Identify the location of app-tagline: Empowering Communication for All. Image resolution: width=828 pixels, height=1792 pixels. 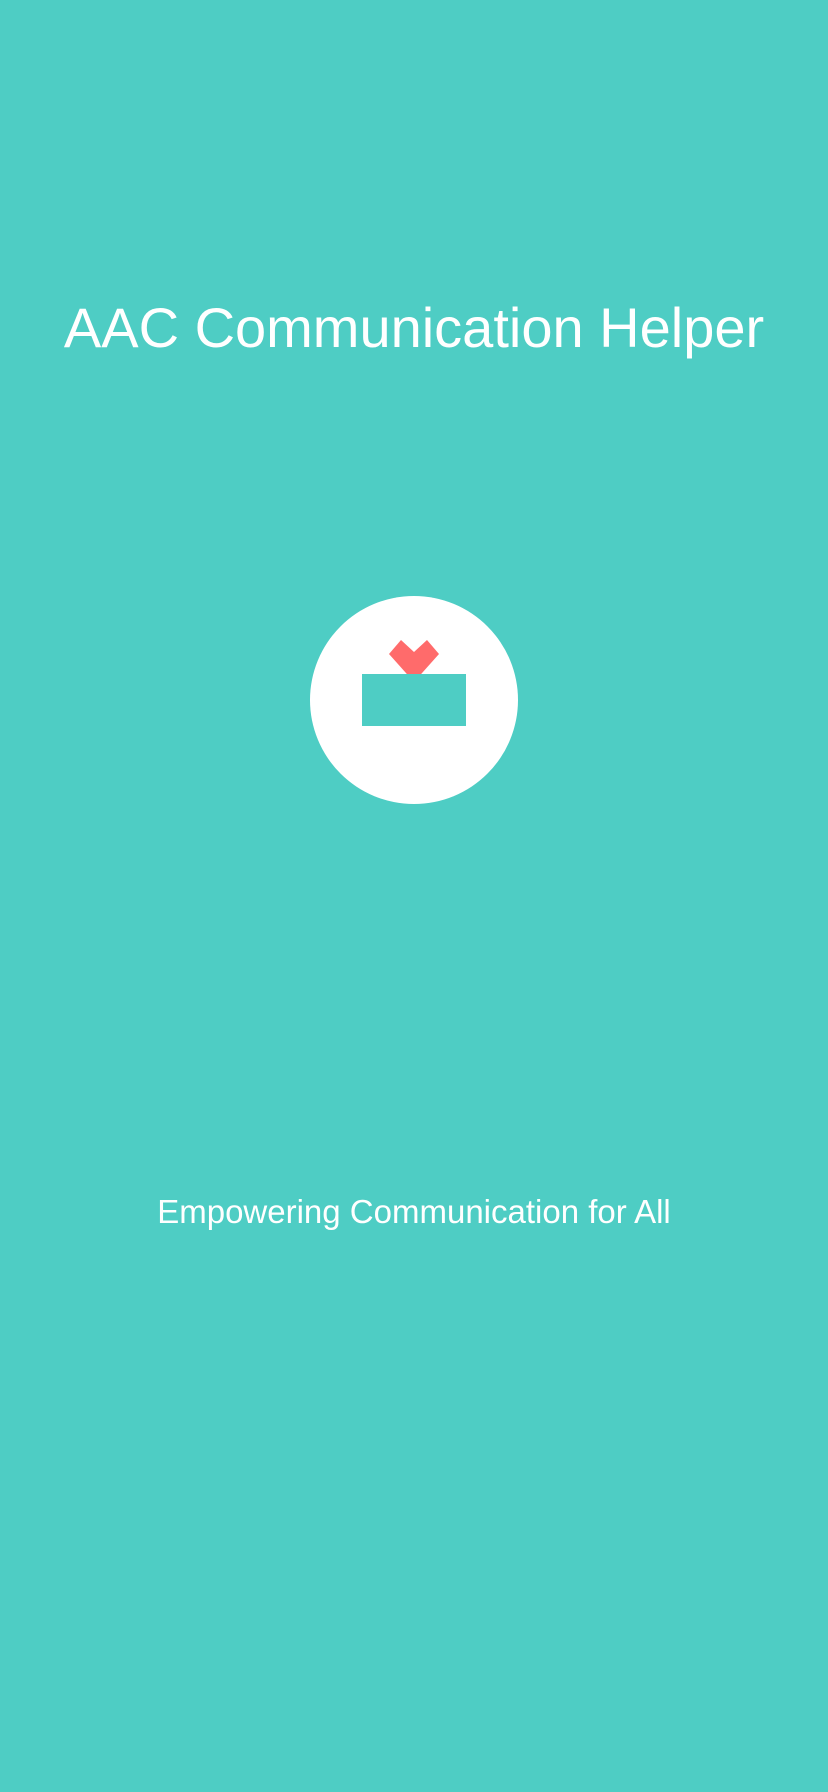
(414, 1211).